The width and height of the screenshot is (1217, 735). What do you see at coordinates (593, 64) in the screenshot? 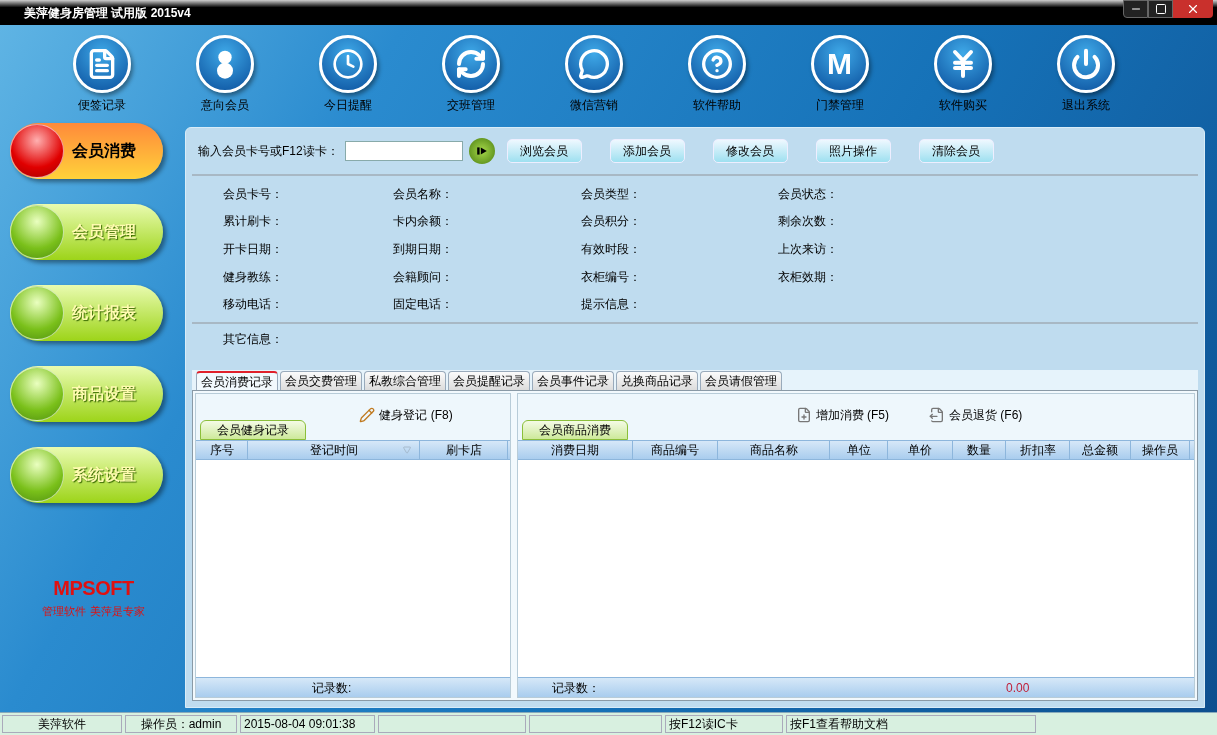
I see `chat-icon` at bounding box center [593, 64].